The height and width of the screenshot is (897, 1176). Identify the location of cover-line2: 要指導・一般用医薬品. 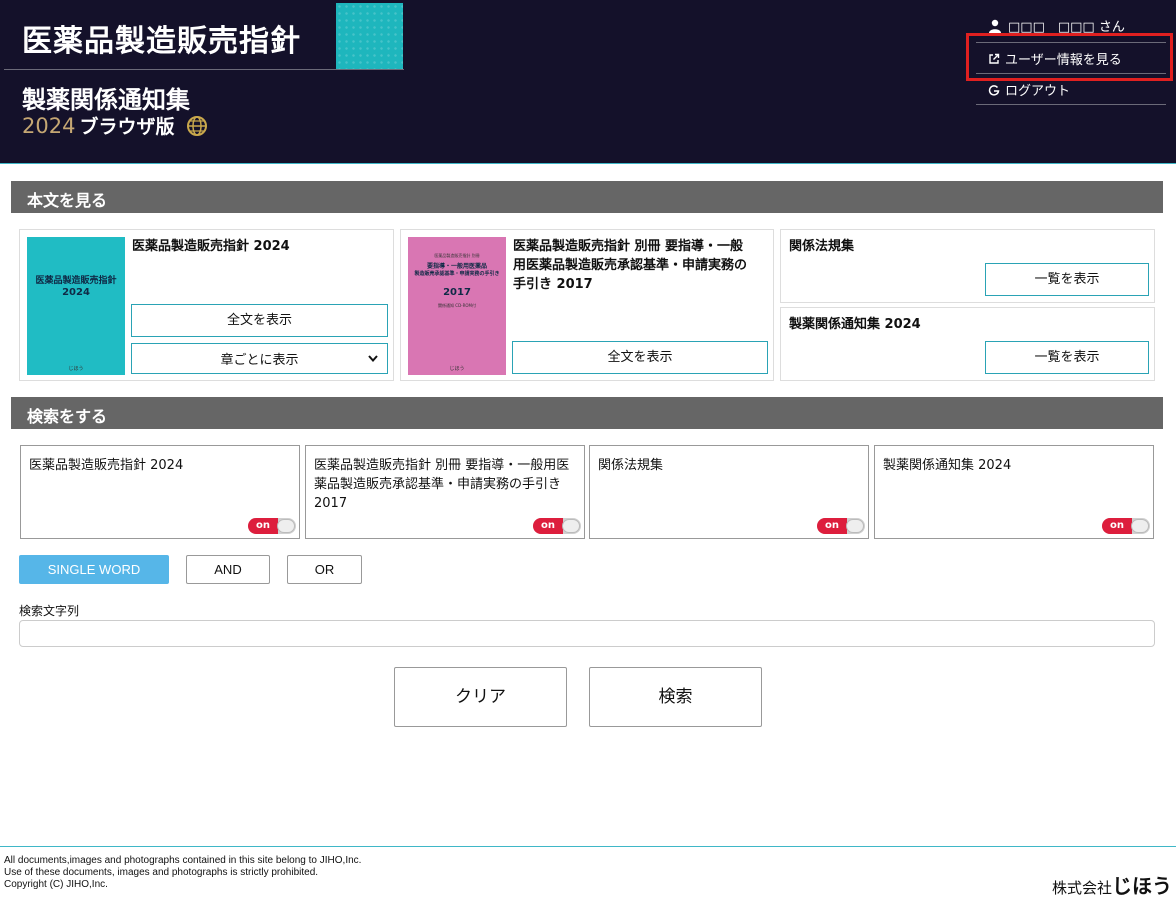
(456, 266).